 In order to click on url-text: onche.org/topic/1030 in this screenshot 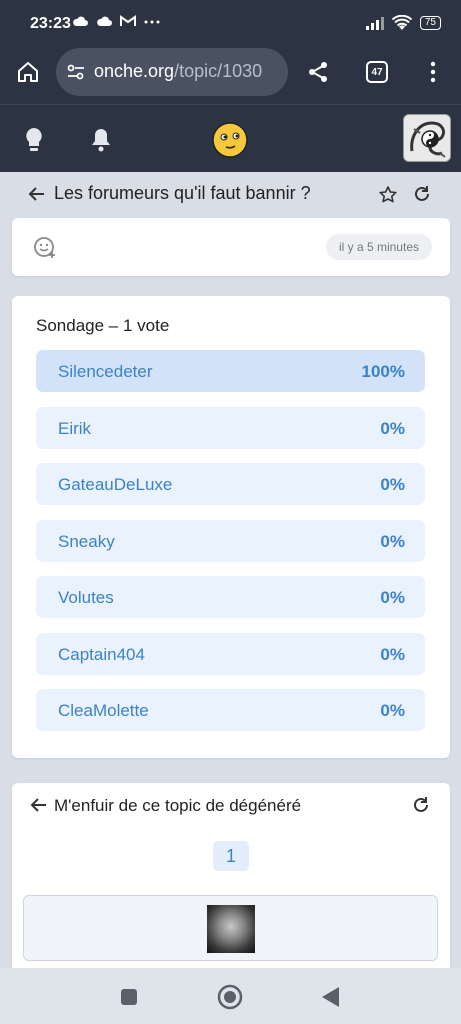, I will do `click(178, 71)`.